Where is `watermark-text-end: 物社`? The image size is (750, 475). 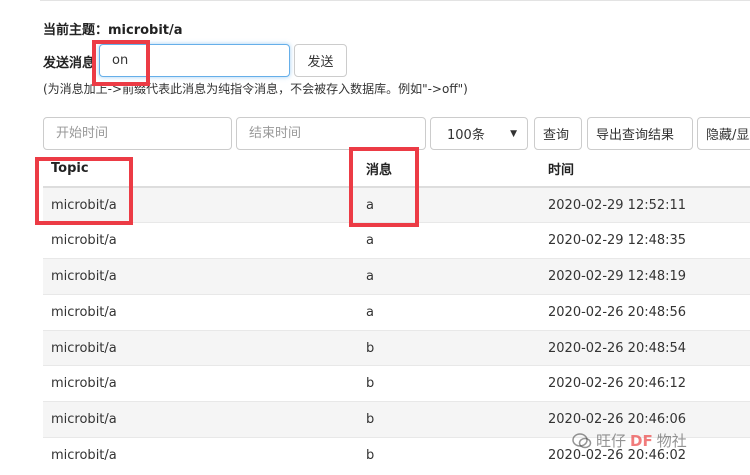
watermark-text-end: 物社 is located at coordinates (671, 441).